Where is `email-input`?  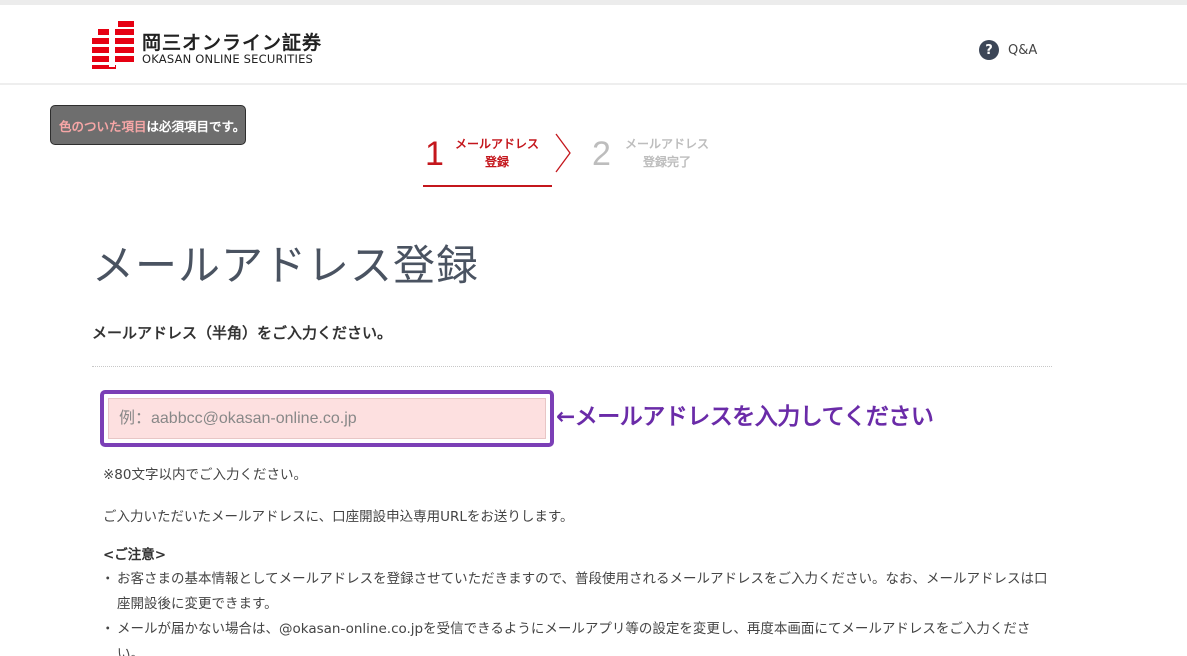 email-input is located at coordinates (327, 418).